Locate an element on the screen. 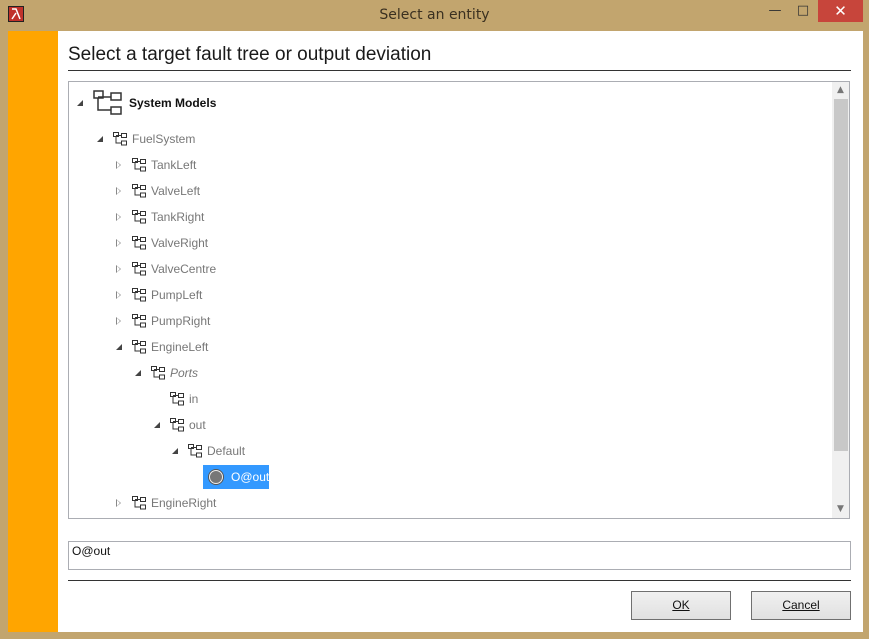 Image resolution: width=869 pixels, height=639 pixels. tree-node-fuelsystem: FuelSystem is located at coordinates (145, 139).